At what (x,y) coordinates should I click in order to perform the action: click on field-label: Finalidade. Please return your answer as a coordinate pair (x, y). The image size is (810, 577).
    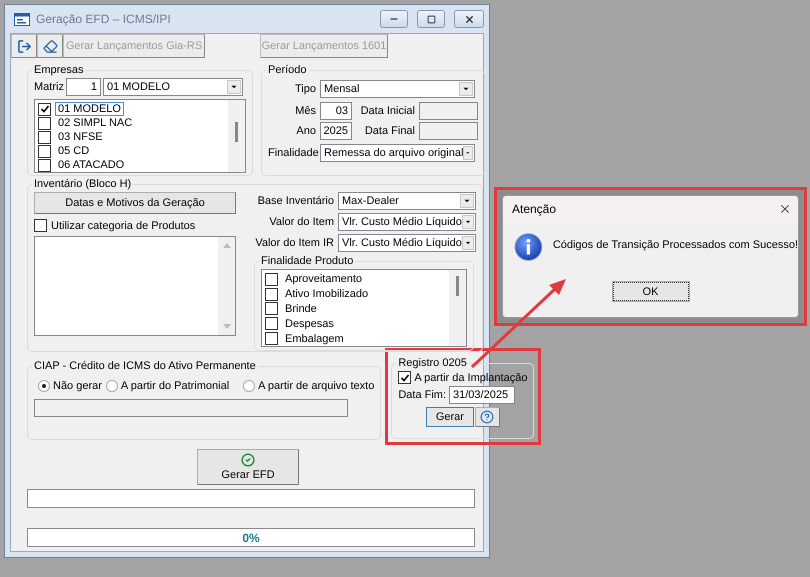
    Looking at the image, I should click on (292, 153).